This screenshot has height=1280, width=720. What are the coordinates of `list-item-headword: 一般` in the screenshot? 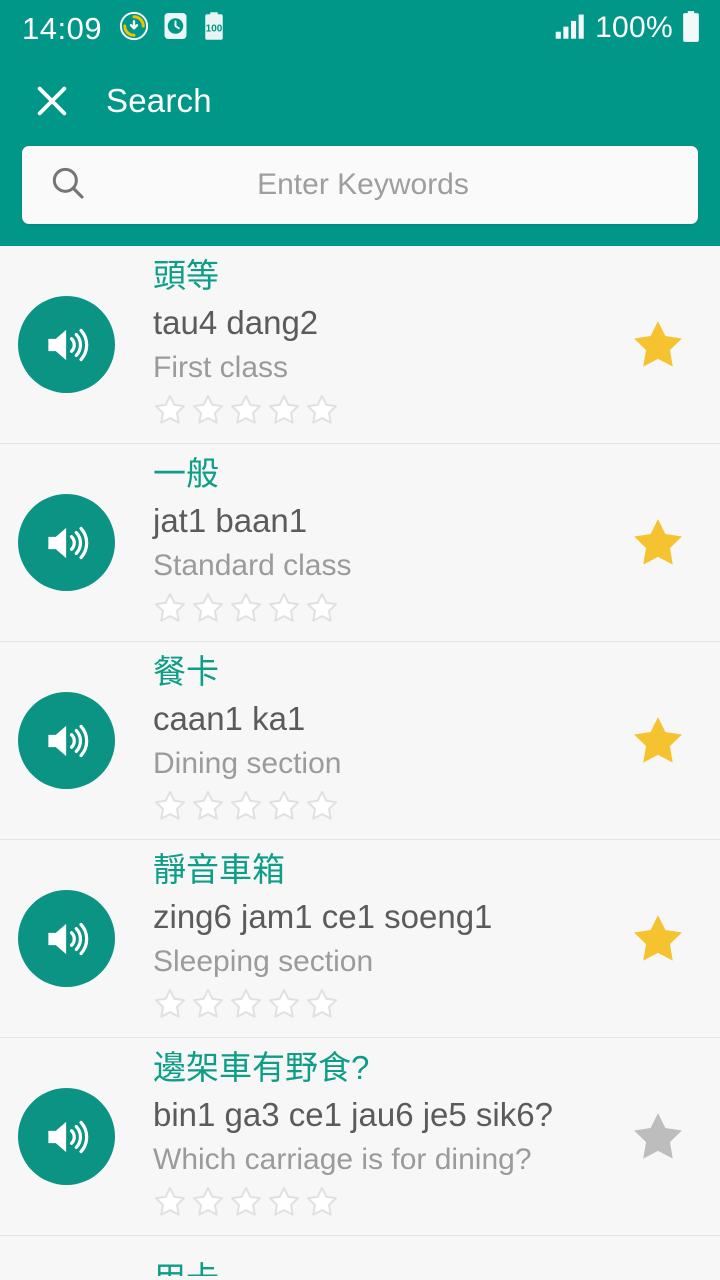 It's located at (186, 473).